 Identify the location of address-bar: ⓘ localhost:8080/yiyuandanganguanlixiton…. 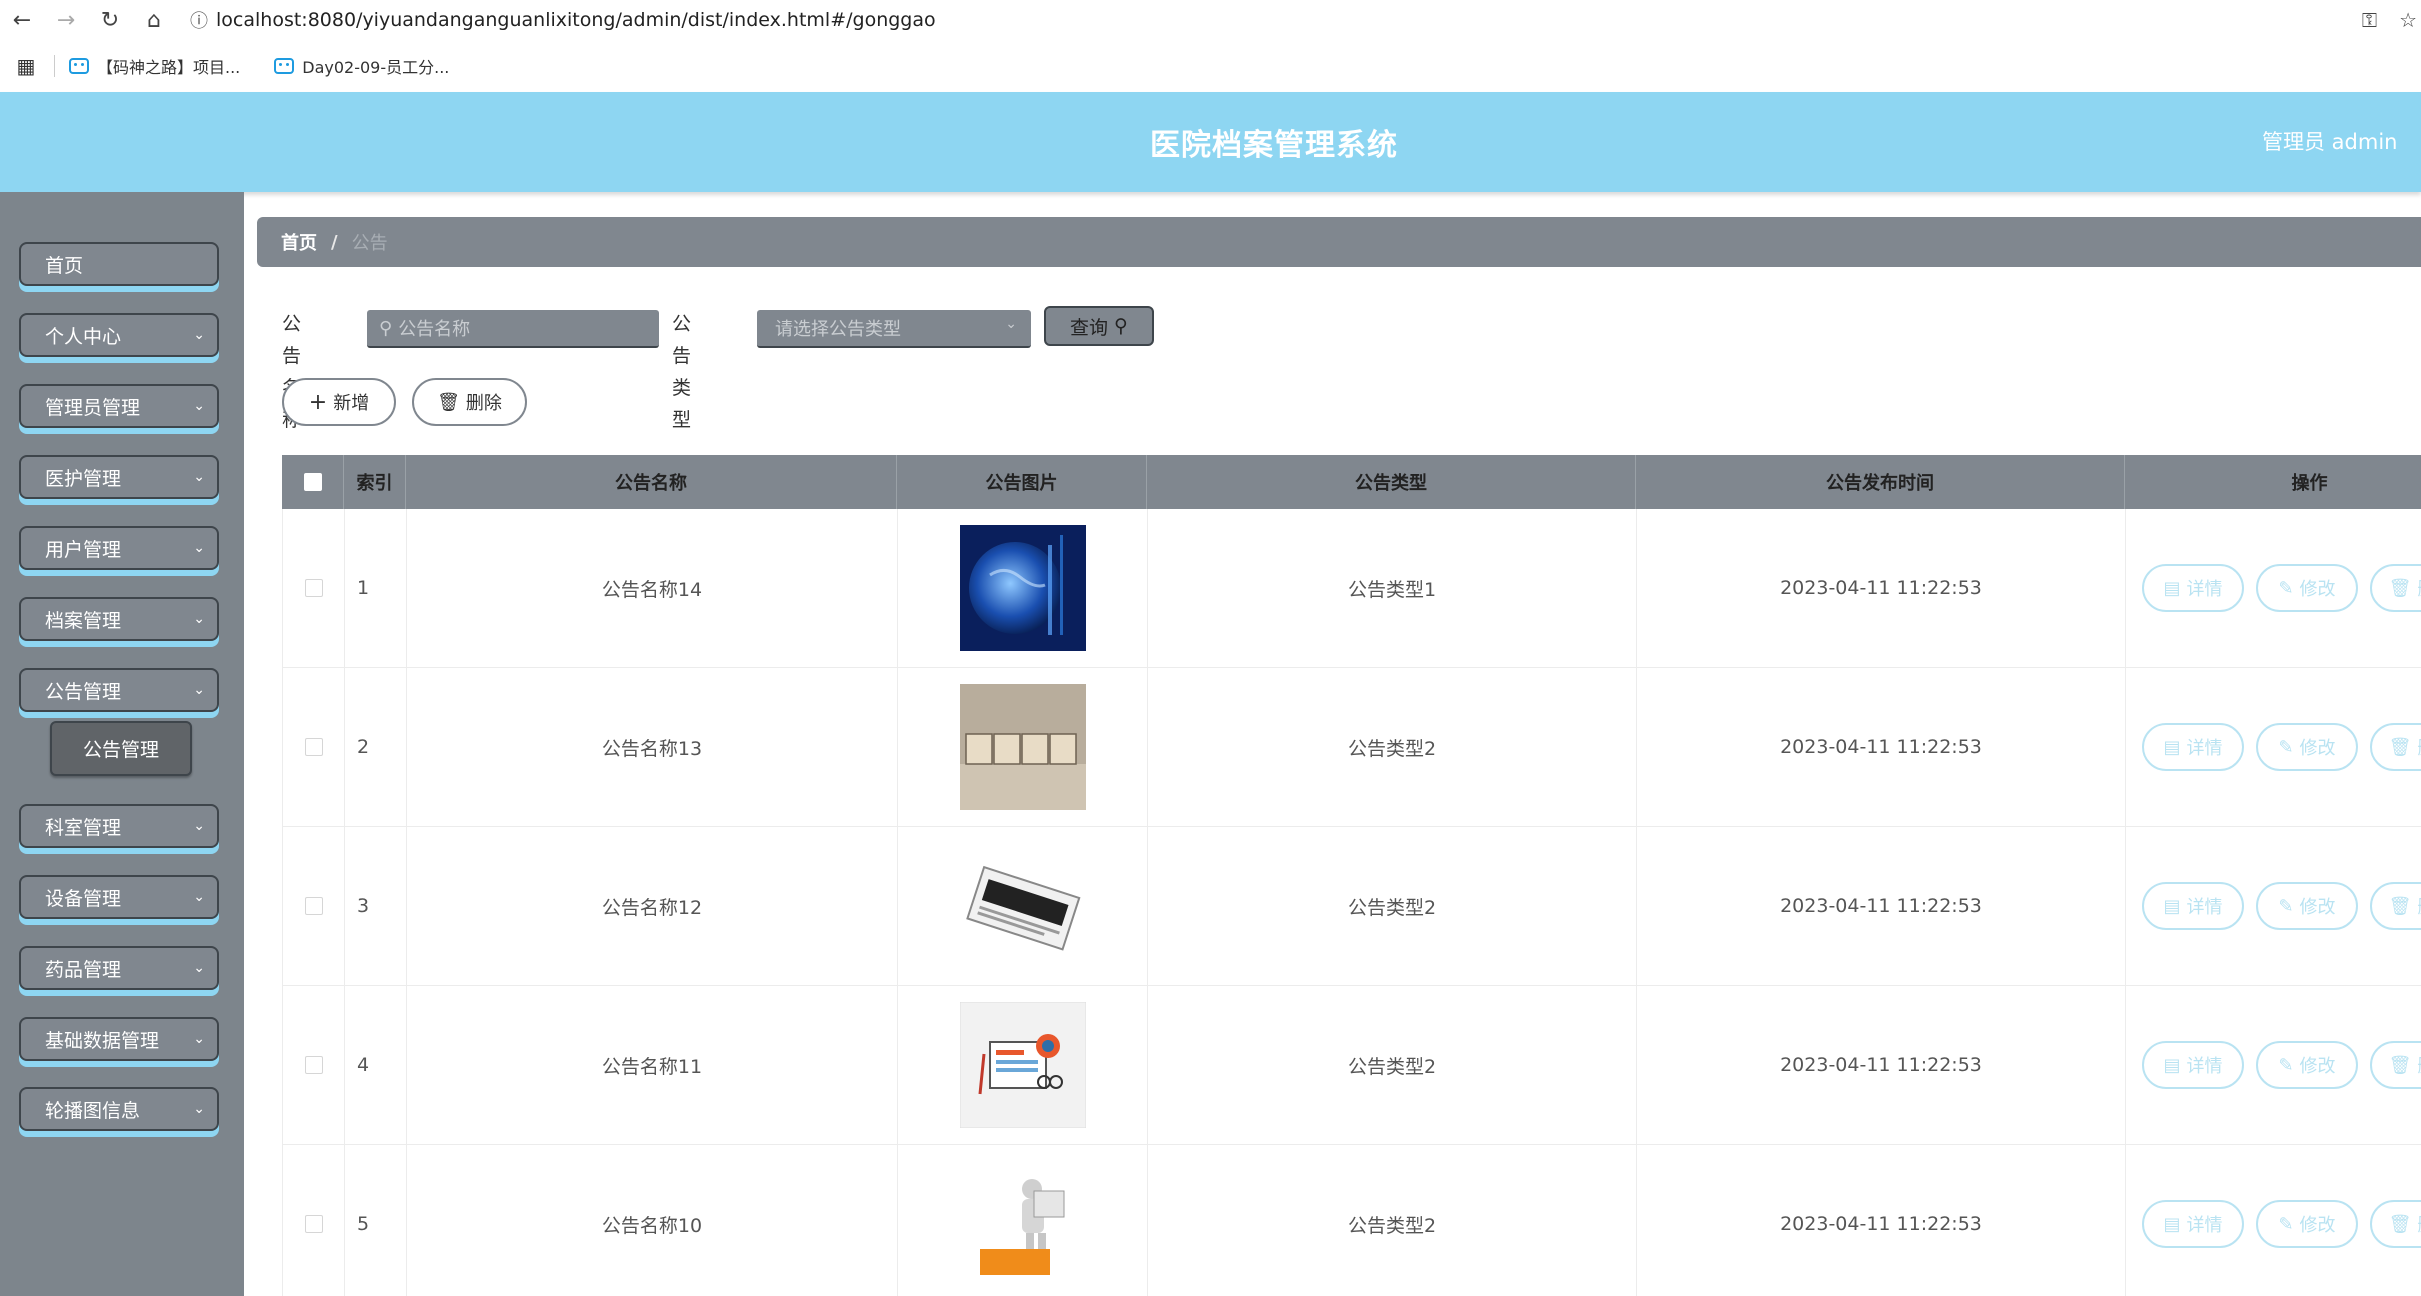
(559, 20).